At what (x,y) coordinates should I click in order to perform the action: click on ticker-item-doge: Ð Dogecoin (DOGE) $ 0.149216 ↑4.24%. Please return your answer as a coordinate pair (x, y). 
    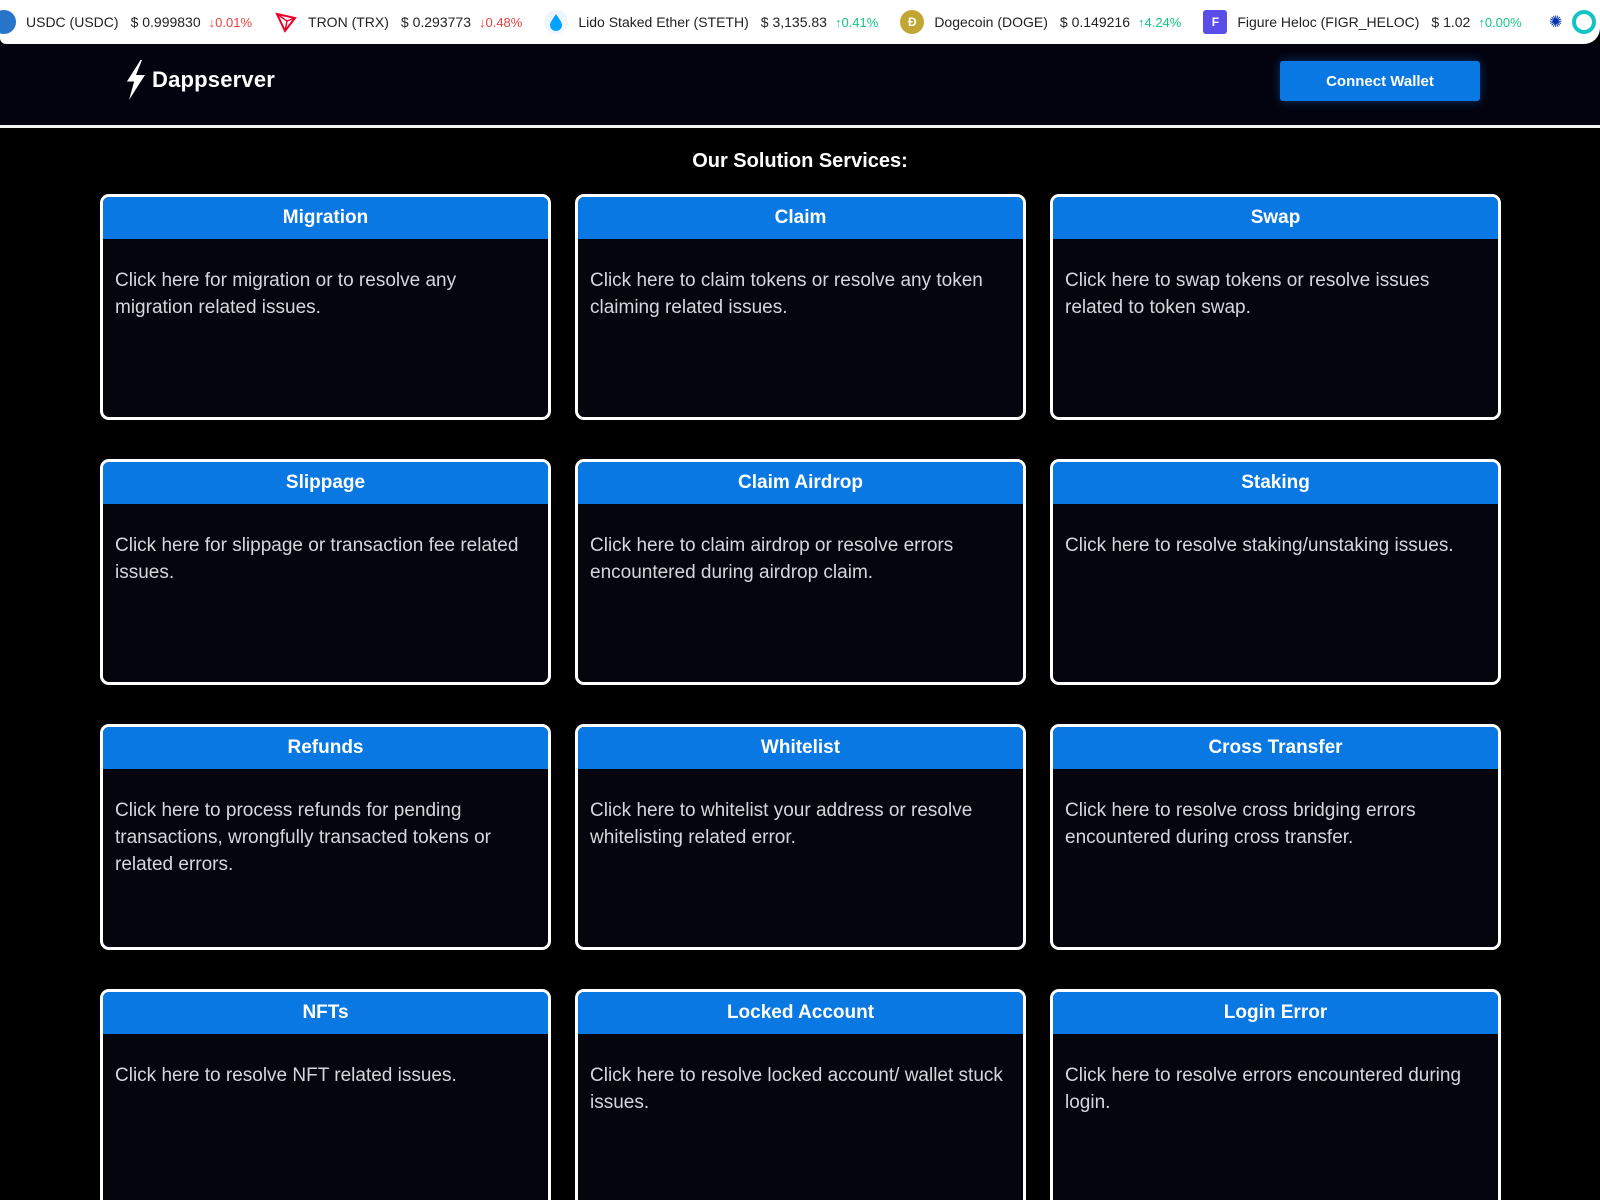
    Looking at the image, I should click on (1040, 22).